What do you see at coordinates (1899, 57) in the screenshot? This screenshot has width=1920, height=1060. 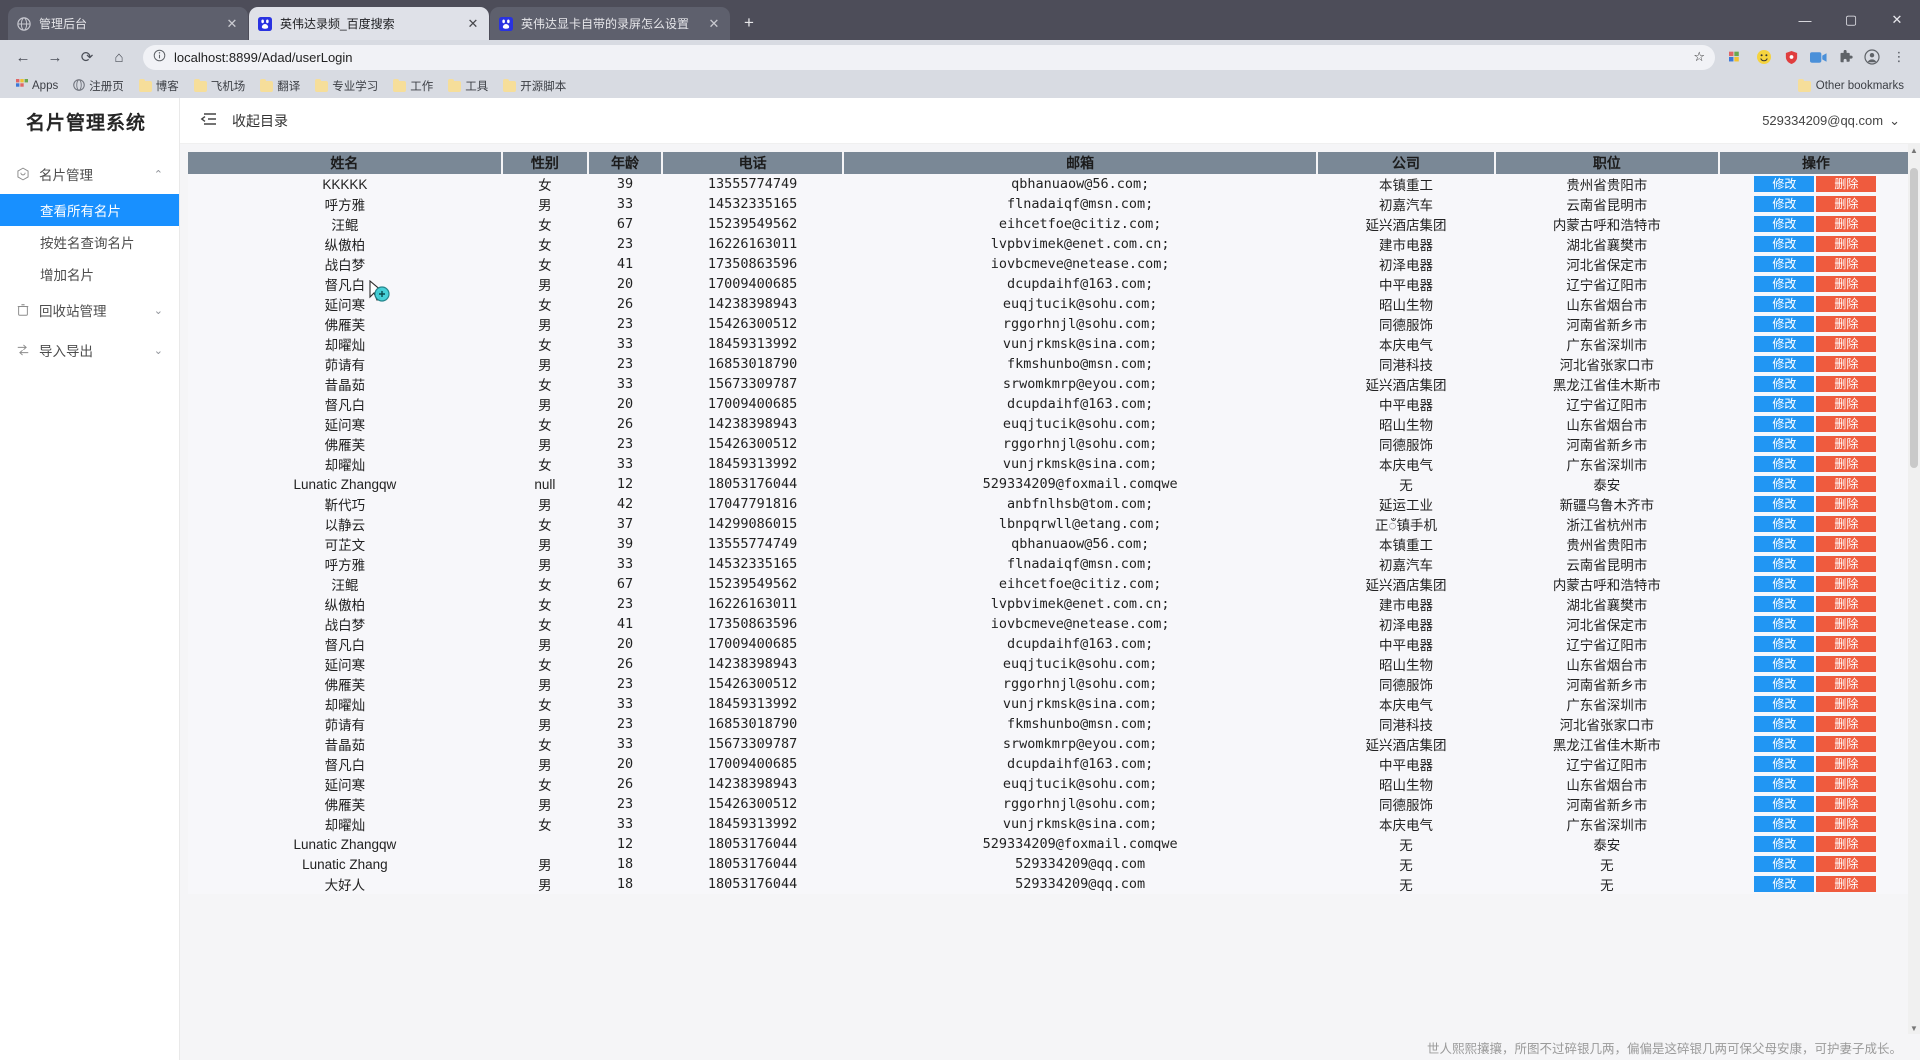 I see `browser-menu-icon: ⋮` at bounding box center [1899, 57].